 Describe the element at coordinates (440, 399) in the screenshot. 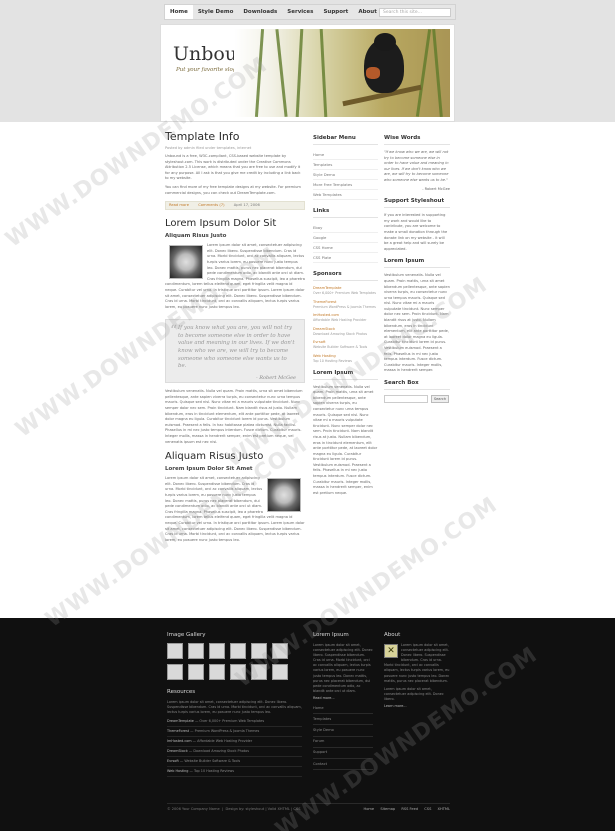

I see `search-button: Search` at that location.